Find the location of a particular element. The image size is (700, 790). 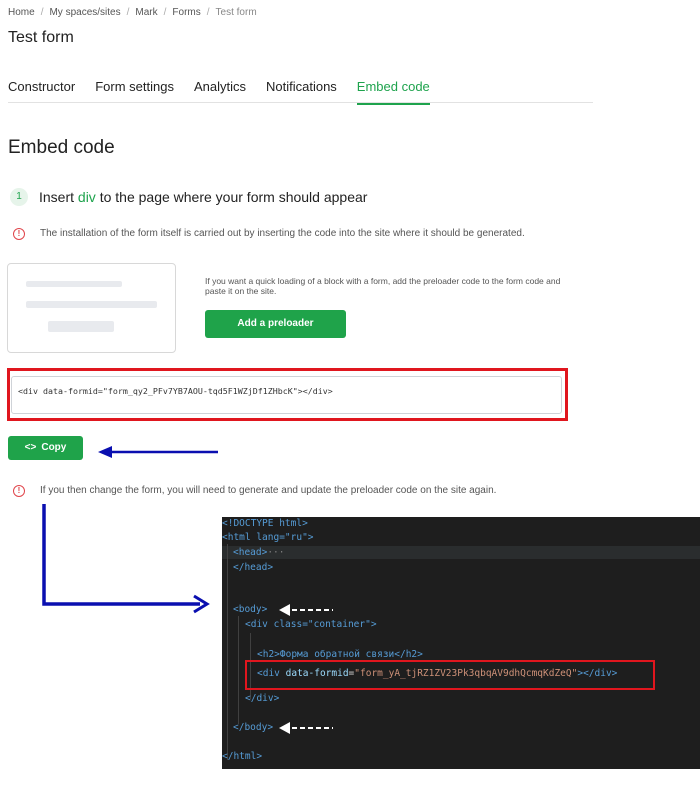

white-arrow-body-close is located at coordinates (306, 728).